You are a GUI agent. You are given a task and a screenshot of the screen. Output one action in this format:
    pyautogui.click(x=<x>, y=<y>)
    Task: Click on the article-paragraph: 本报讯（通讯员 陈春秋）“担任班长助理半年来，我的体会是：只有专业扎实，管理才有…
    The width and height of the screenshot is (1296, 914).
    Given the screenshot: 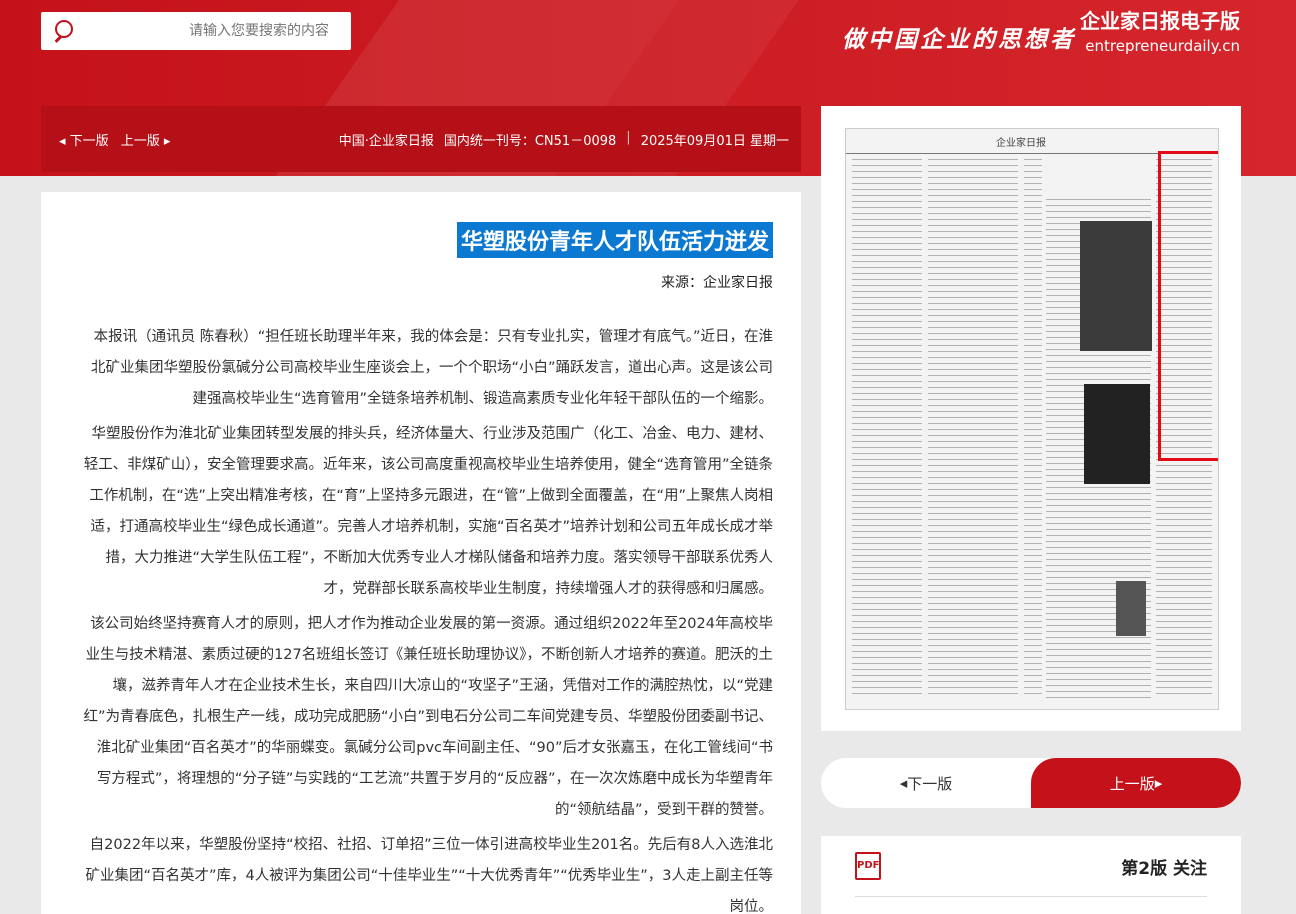 What is the action you would take?
    pyautogui.click(x=431, y=368)
    